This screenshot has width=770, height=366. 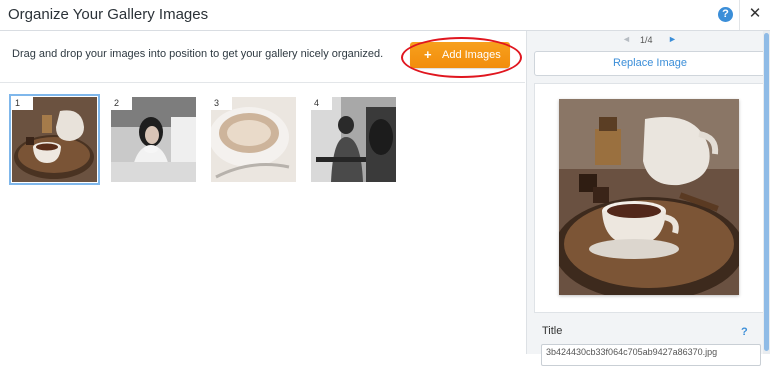 I want to click on scrollbar-thumb, so click(x=766, y=192).